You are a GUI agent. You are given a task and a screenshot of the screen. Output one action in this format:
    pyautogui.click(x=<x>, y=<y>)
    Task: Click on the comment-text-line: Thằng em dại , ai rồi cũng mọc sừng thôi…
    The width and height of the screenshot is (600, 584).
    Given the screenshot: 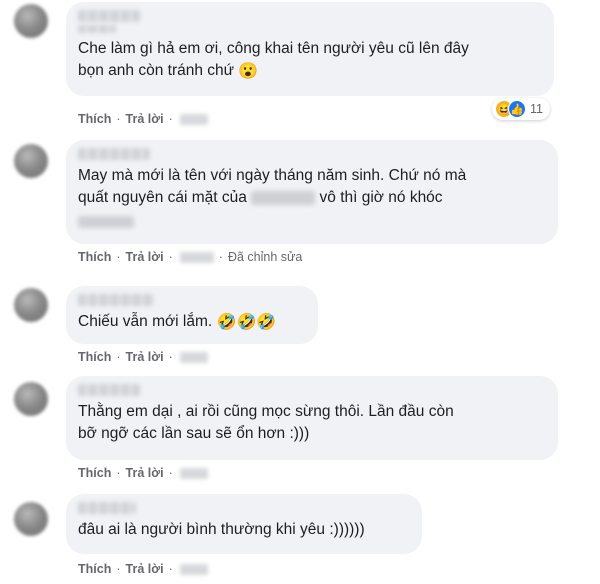 What is the action you would take?
    pyautogui.click(x=266, y=411)
    